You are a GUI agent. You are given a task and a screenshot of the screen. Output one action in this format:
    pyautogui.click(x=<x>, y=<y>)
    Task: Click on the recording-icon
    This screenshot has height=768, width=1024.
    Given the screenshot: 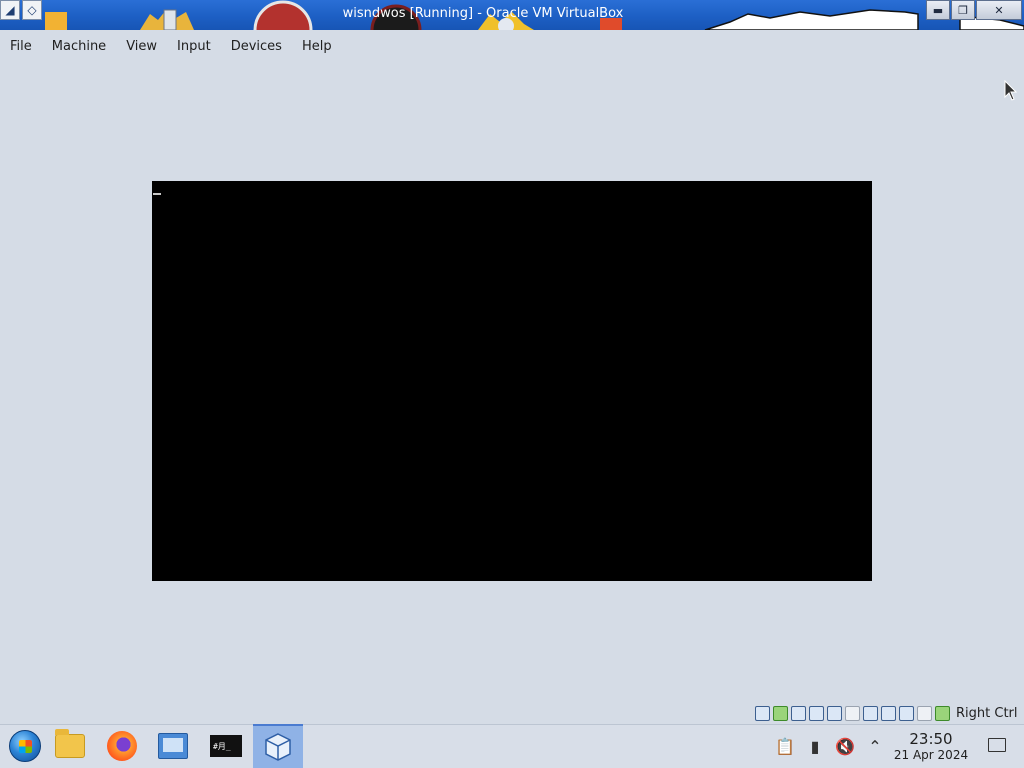 What is the action you would take?
    pyautogui.click(x=888, y=713)
    